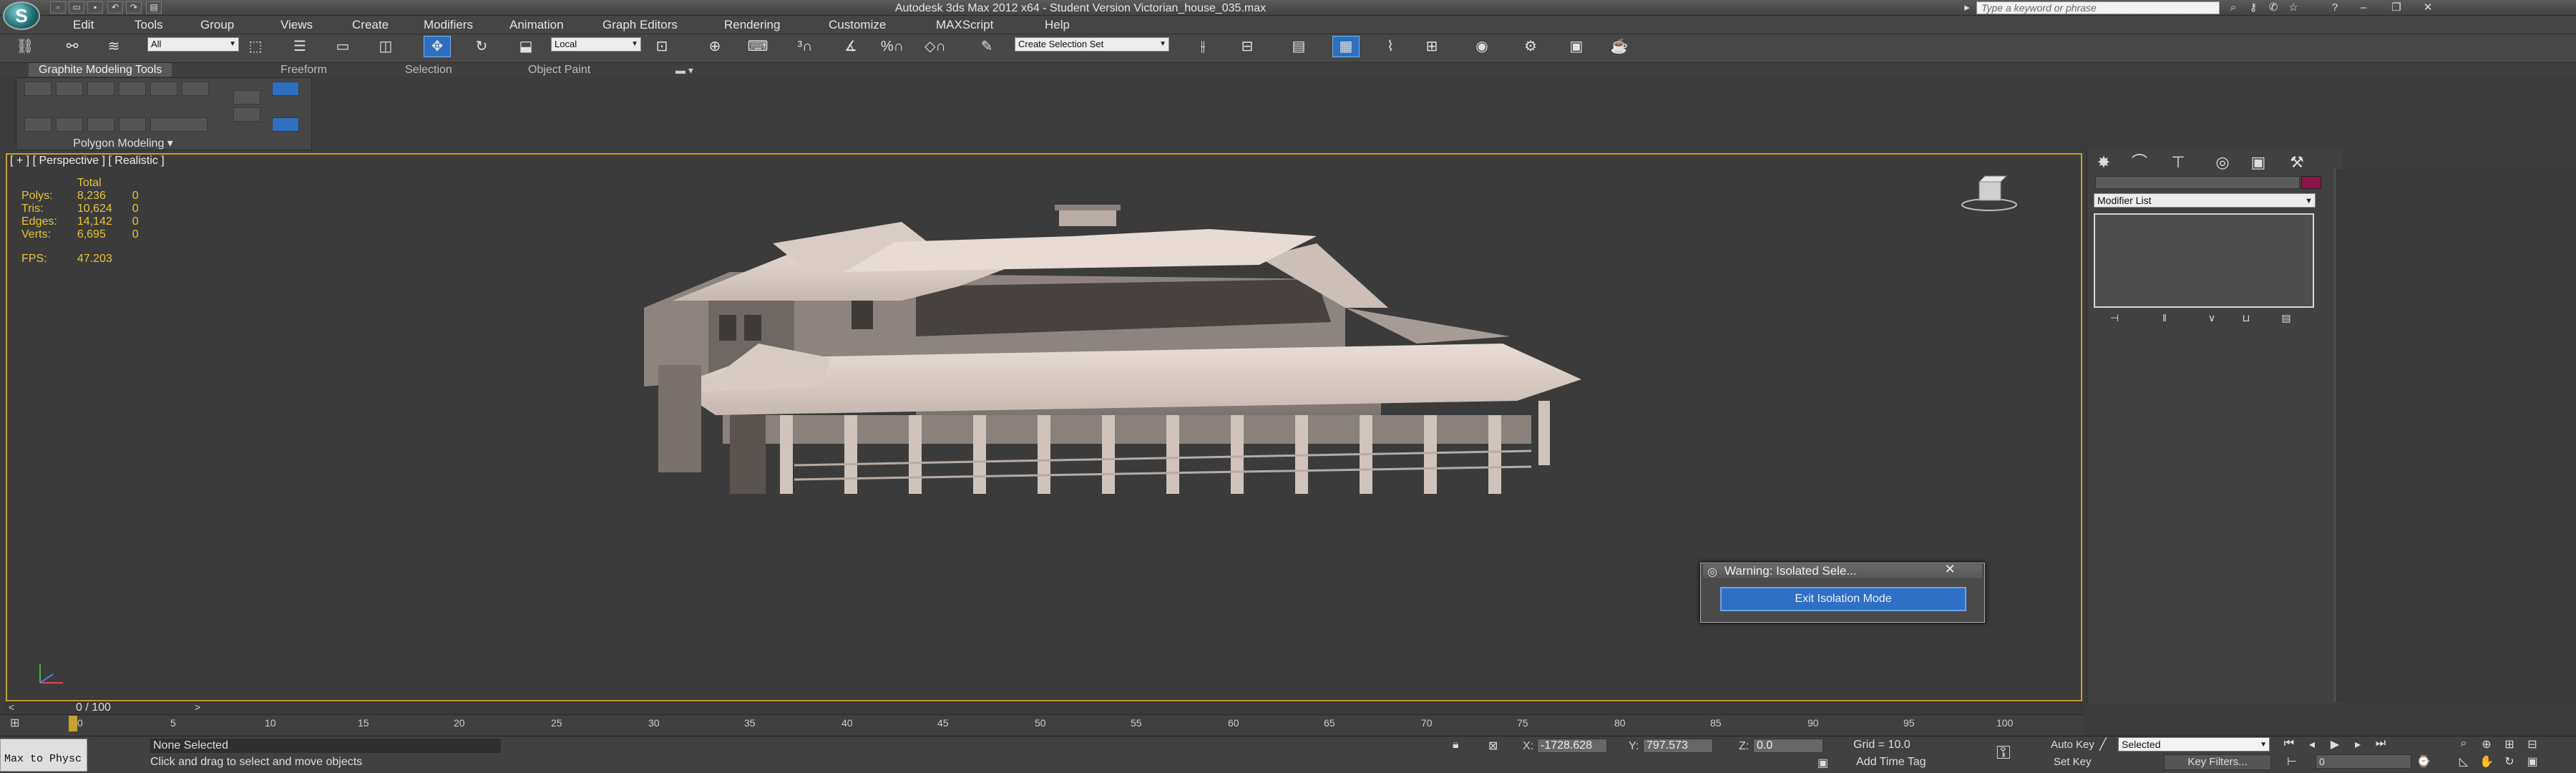  What do you see at coordinates (21, 16) in the screenshot?
I see `application-logo-button: S` at bounding box center [21, 16].